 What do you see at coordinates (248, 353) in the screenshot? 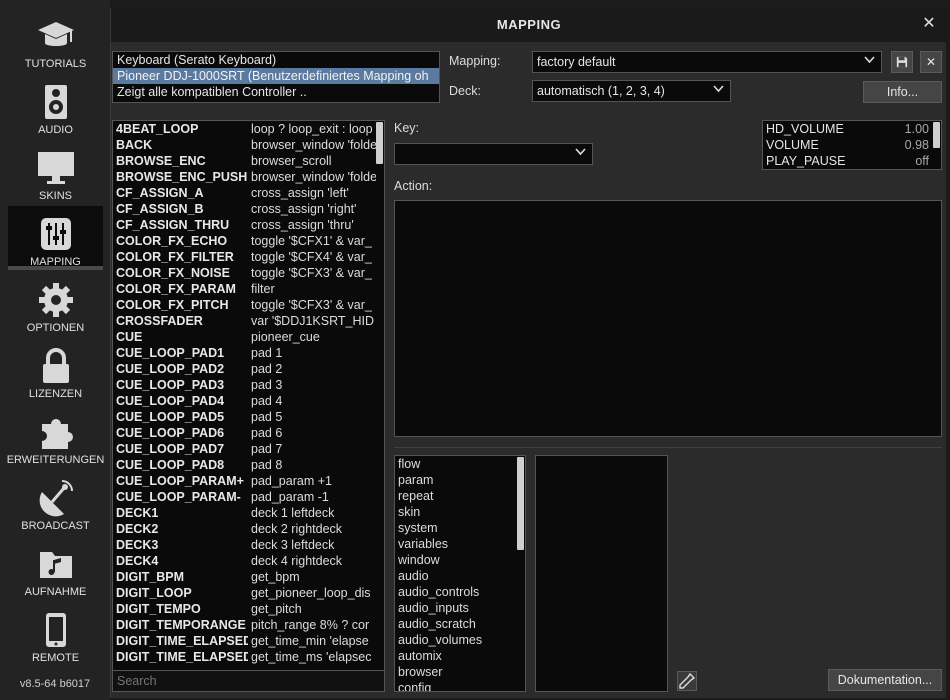
I see `key-row: CUE_LOOP_PAD1 pad 1` at bounding box center [248, 353].